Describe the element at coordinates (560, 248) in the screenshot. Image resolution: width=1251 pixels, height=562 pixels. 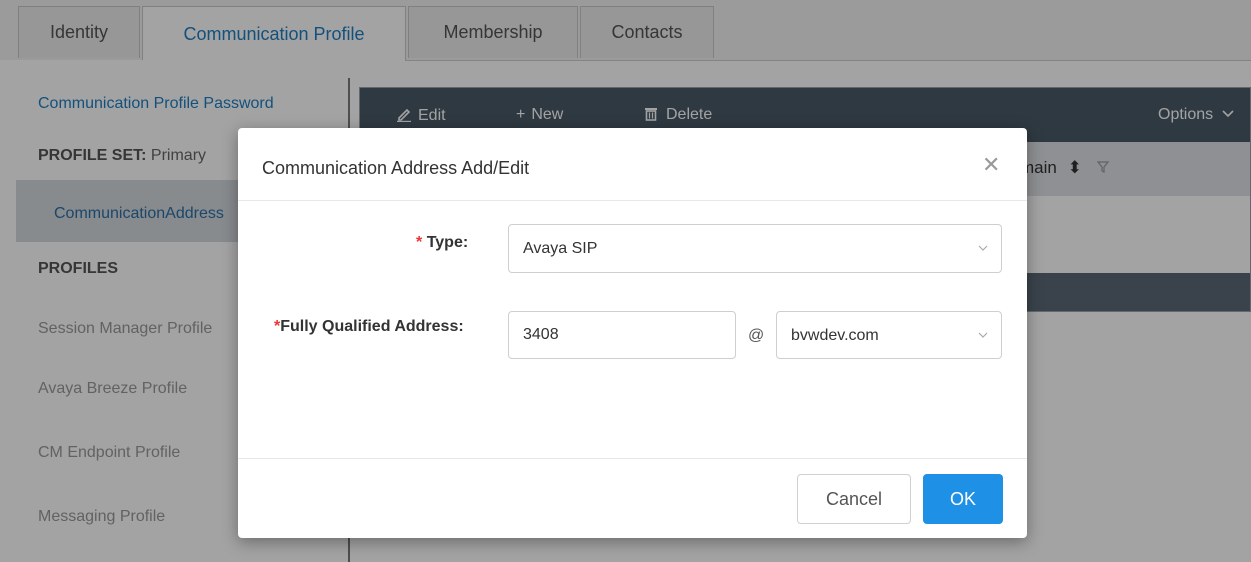
I see `type-select-value: Avaya SIP` at that location.